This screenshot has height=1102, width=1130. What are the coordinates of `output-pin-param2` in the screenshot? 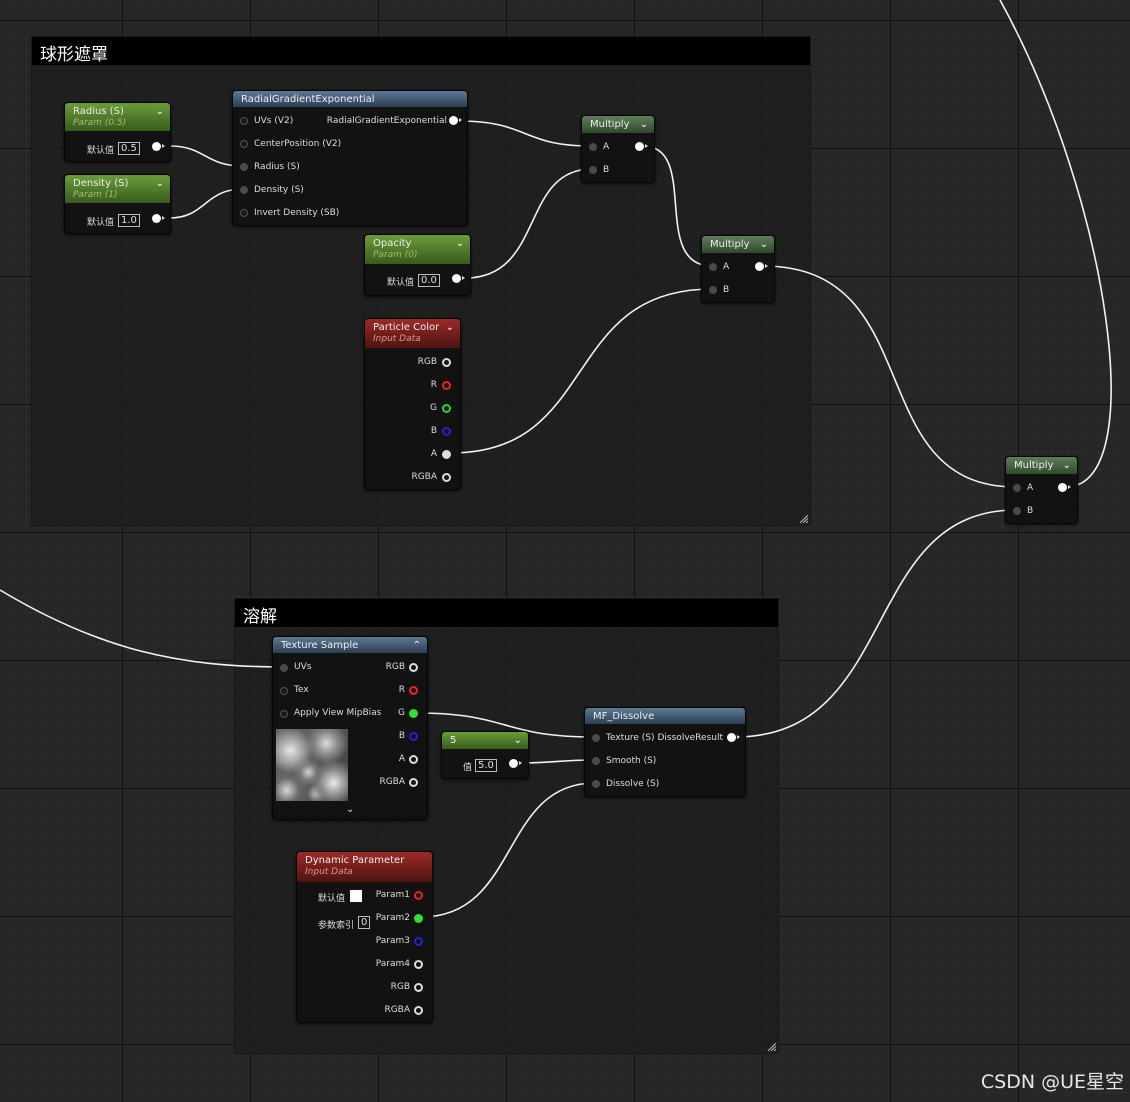 It's located at (418, 918).